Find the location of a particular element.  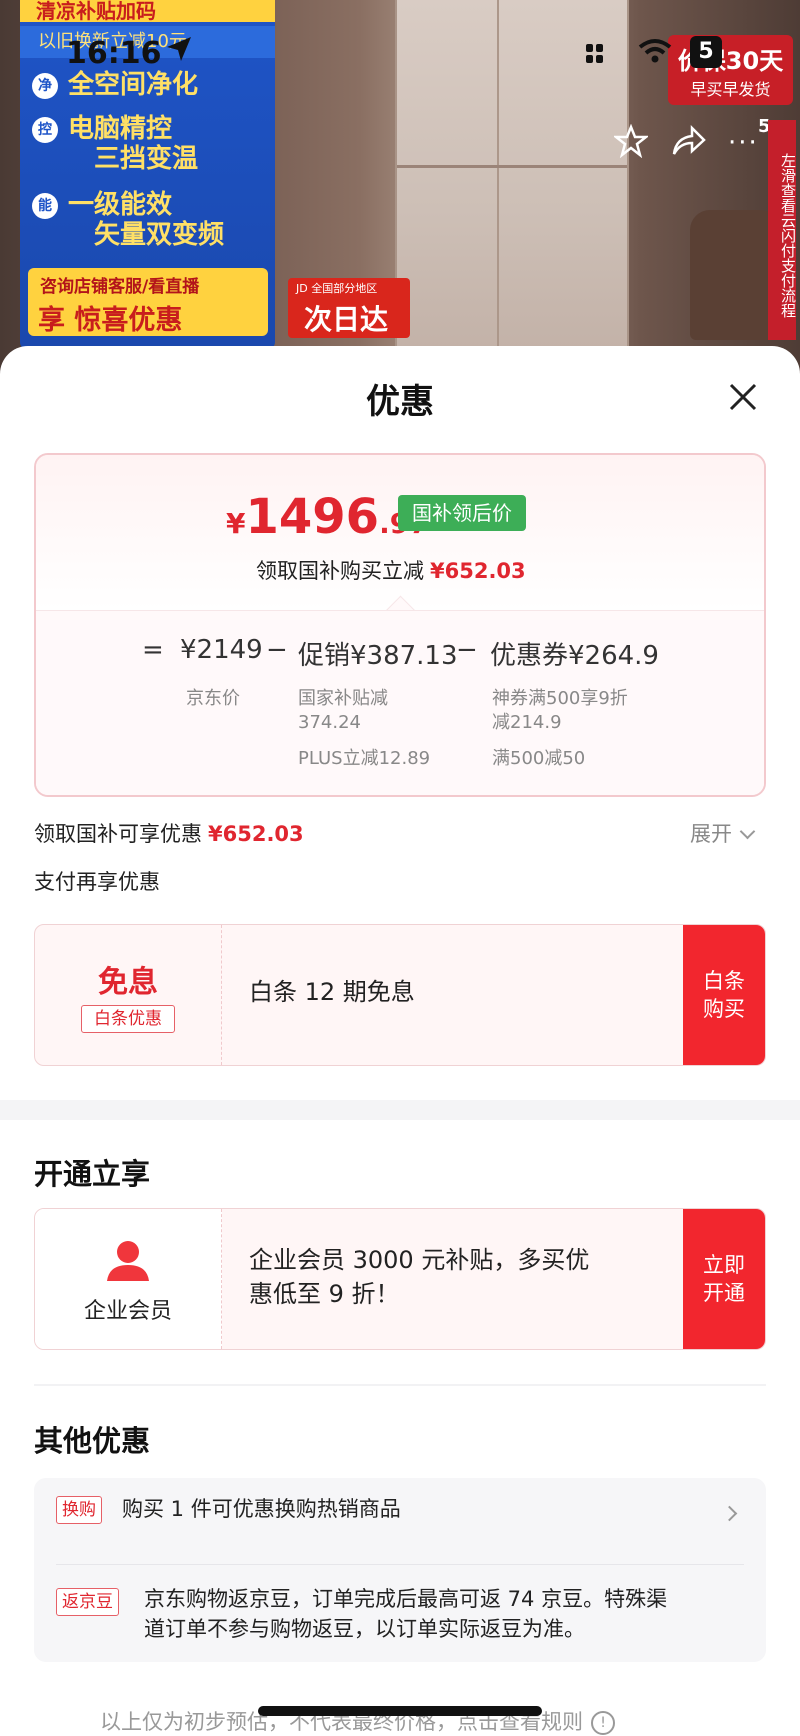

reduce-label: 领取国补购买立减 is located at coordinates (340, 571).